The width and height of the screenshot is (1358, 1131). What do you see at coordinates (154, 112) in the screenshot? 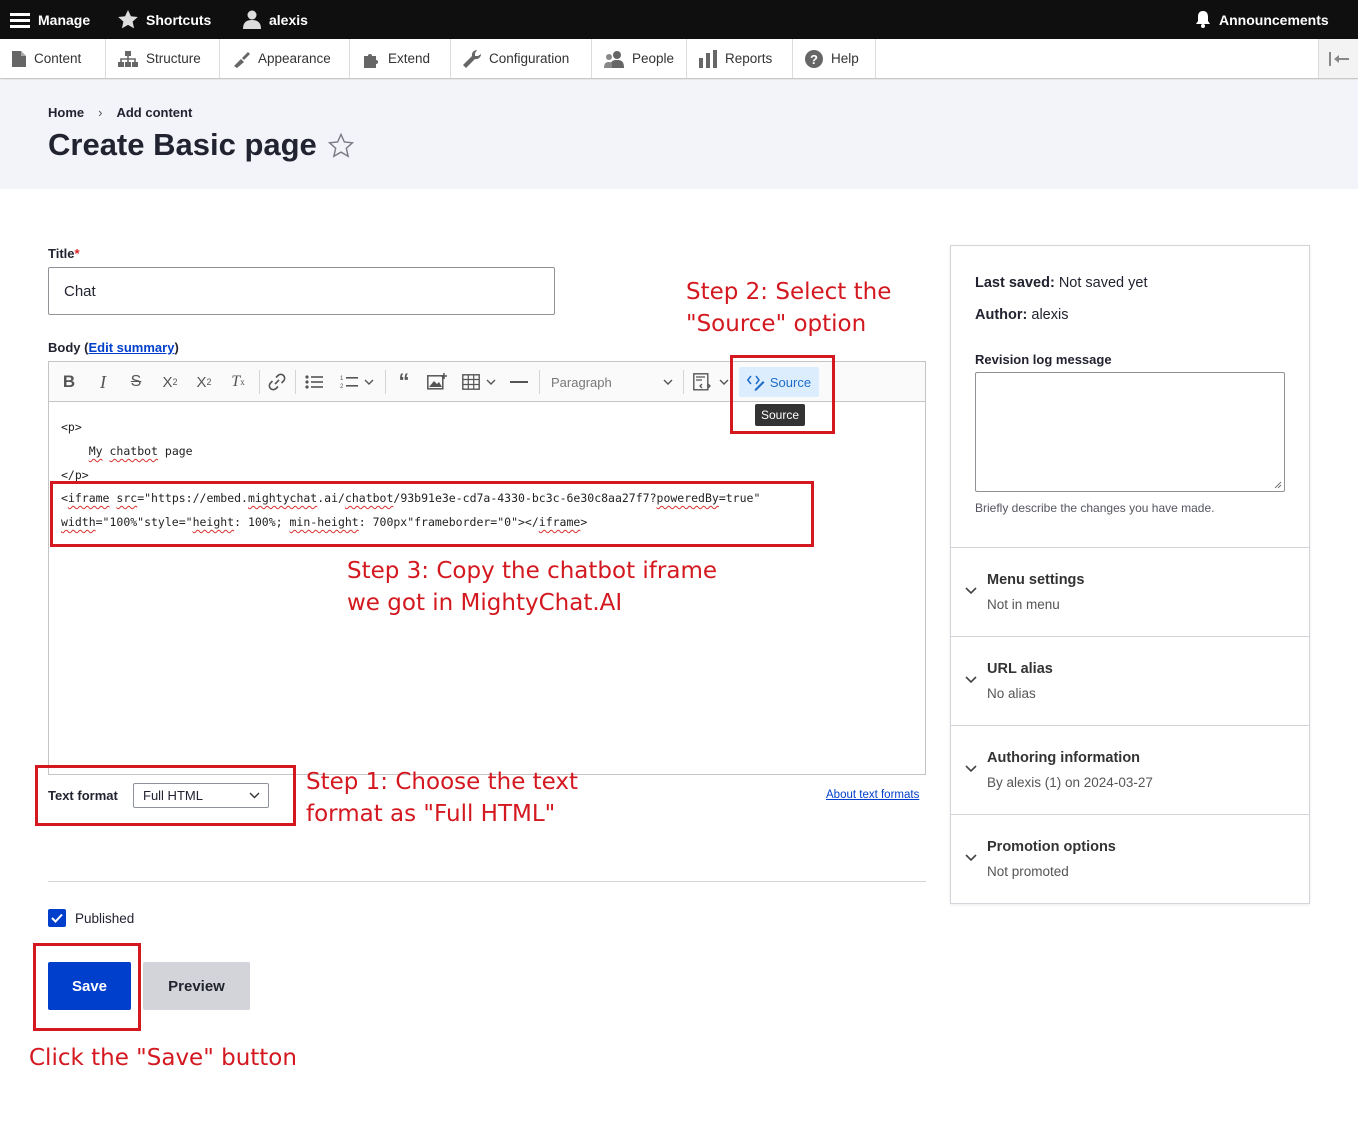
I see `breadcrumb-add-content: Add content` at bounding box center [154, 112].